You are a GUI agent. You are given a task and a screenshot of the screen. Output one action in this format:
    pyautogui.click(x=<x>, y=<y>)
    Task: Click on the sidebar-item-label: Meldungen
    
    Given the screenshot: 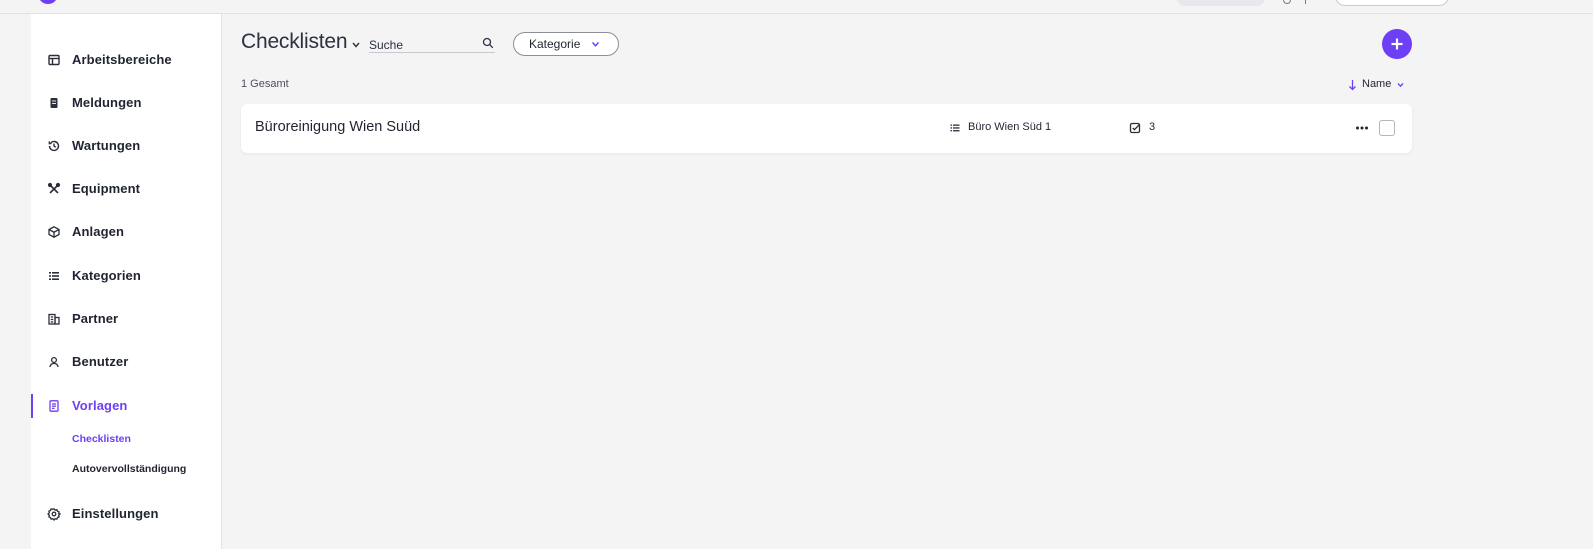 What is the action you would take?
    pyautogui.click(x=107, y=102)
    